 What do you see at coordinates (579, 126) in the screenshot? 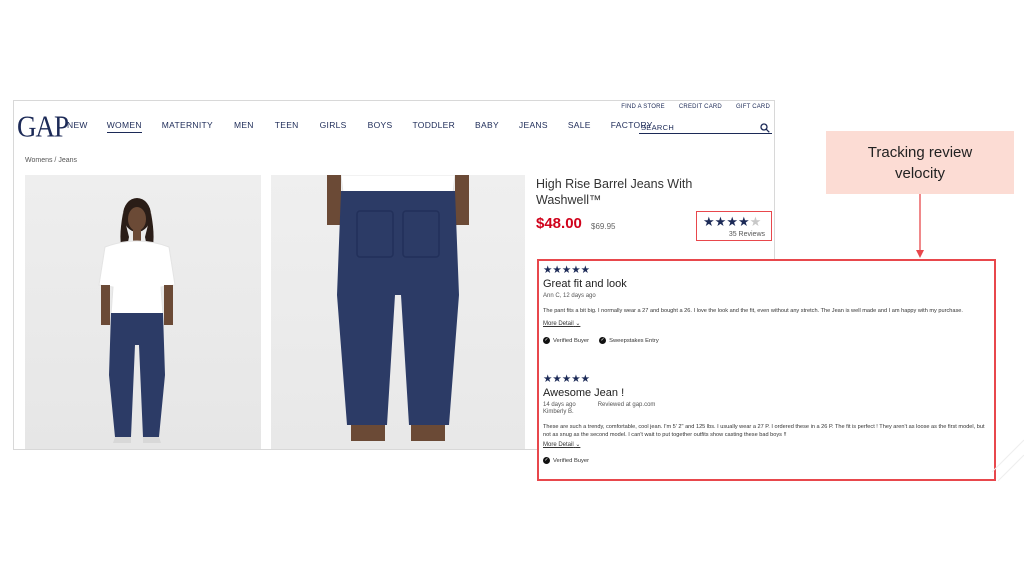
I see `nav-sale: SALE` at bounding box center [579, 126].